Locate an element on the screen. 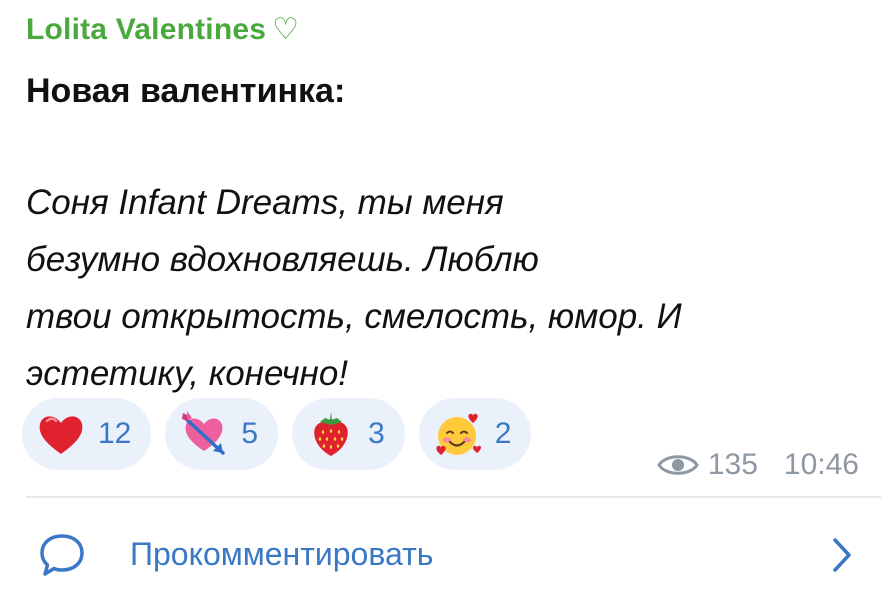 Image resolution: width=881 pixels, height=606 pixels. reaction-strawberry: 3 is located at coordinates (348, 434).